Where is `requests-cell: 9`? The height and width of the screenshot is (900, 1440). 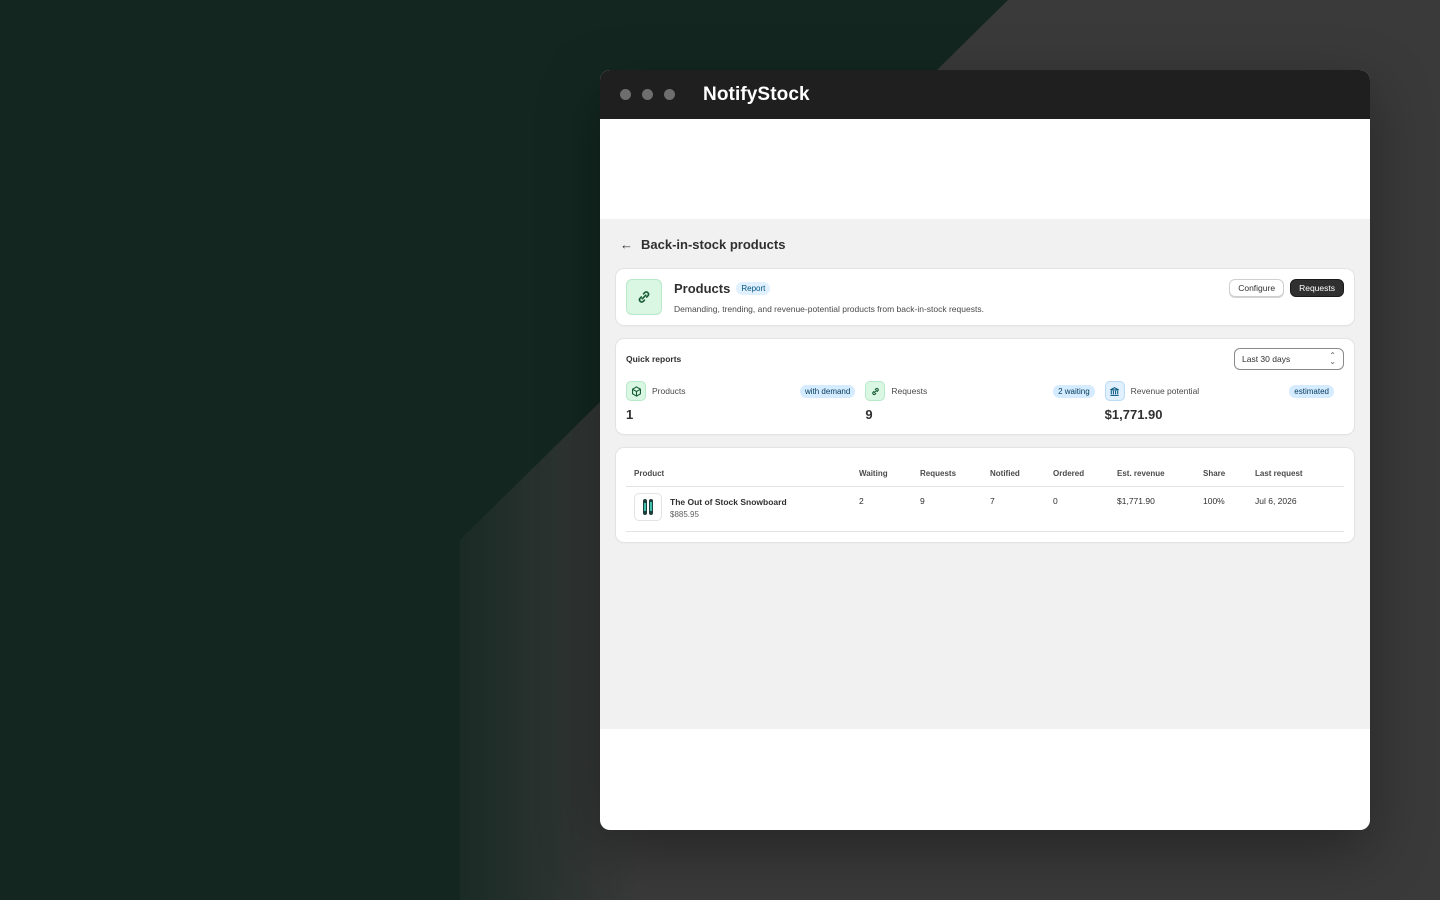 requests-cell: 9 is located at coordinates (922, 501).